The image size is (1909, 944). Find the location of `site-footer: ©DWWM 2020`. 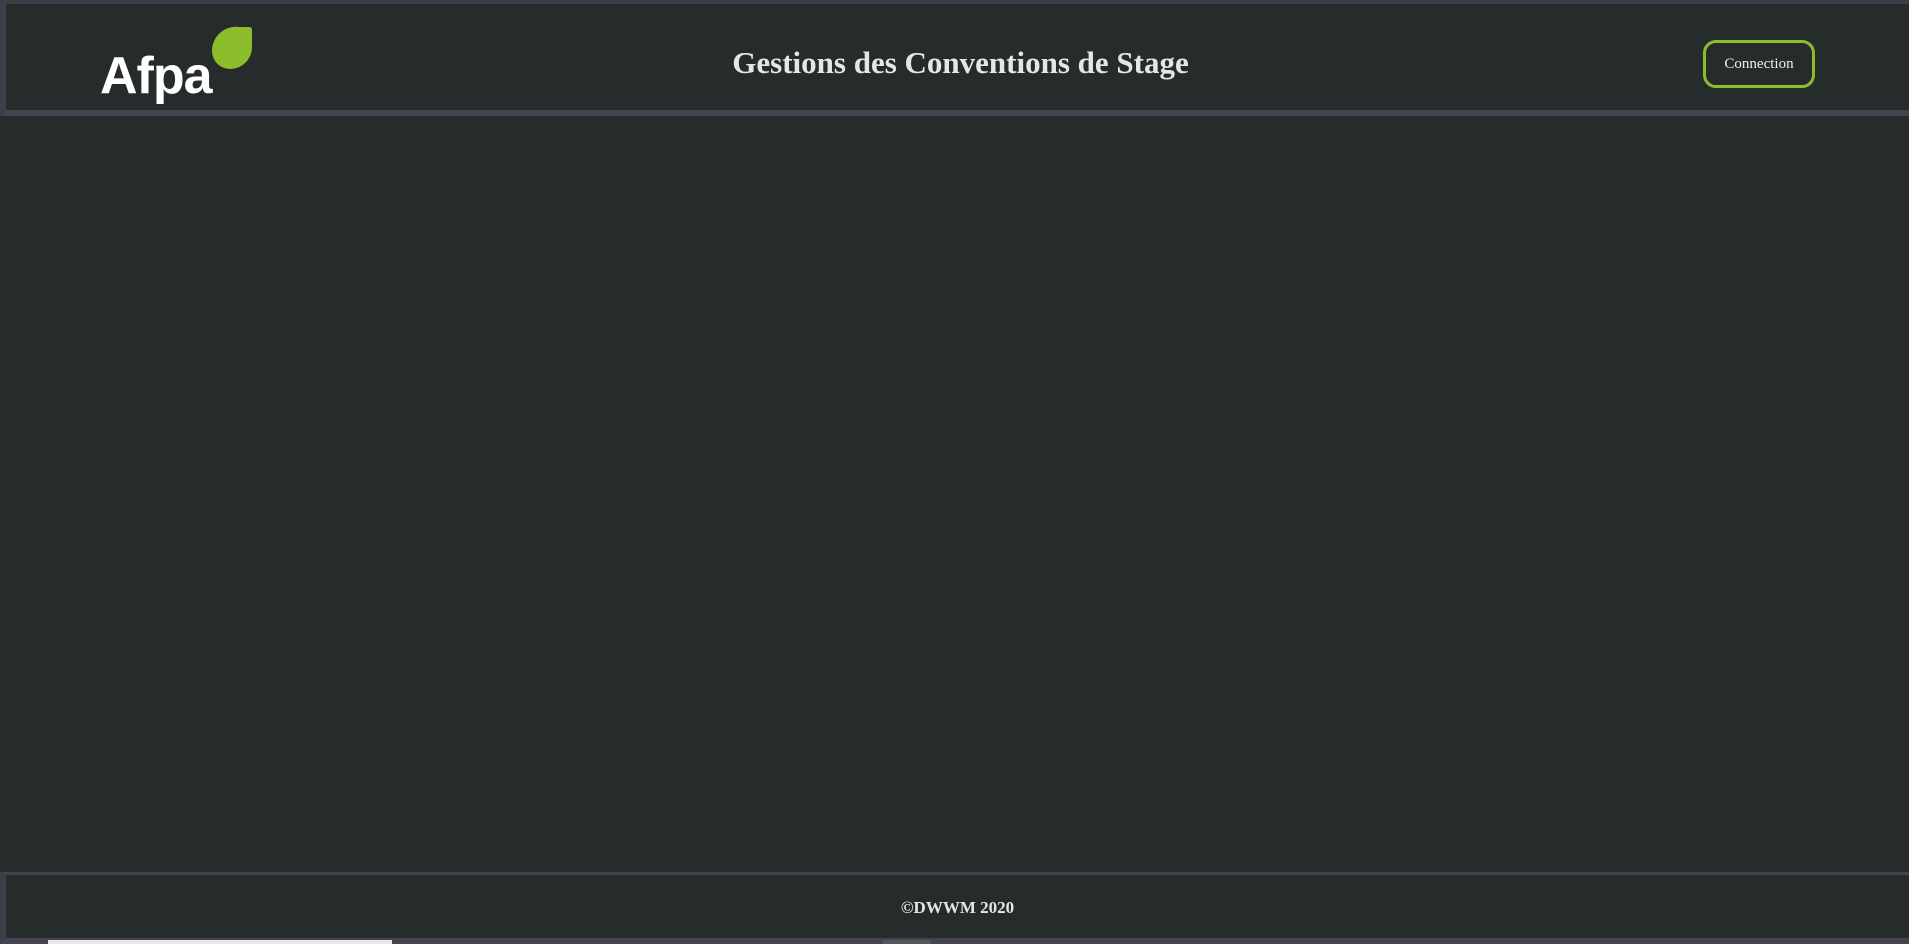

site-footer: ©DWWM 2020 is located at coordinates (954, 908).